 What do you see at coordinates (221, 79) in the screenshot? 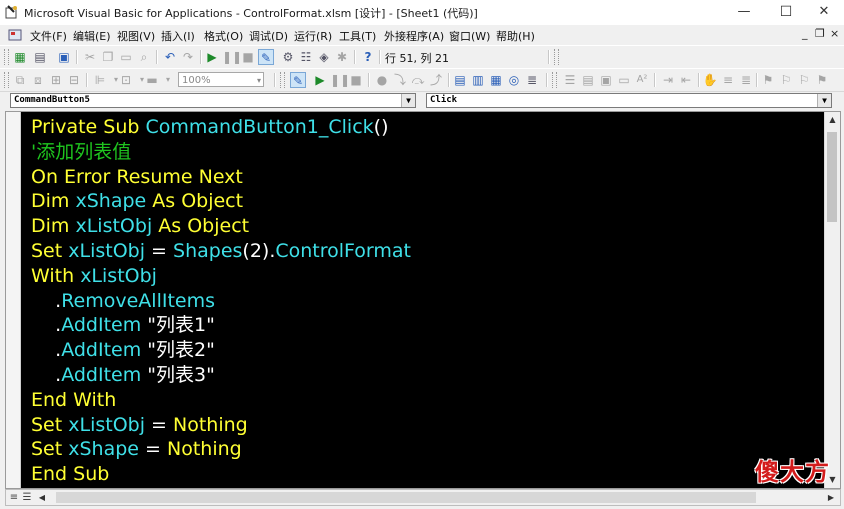
I see `zoom-select: 100% ▾` at bounding box center [221, 79].